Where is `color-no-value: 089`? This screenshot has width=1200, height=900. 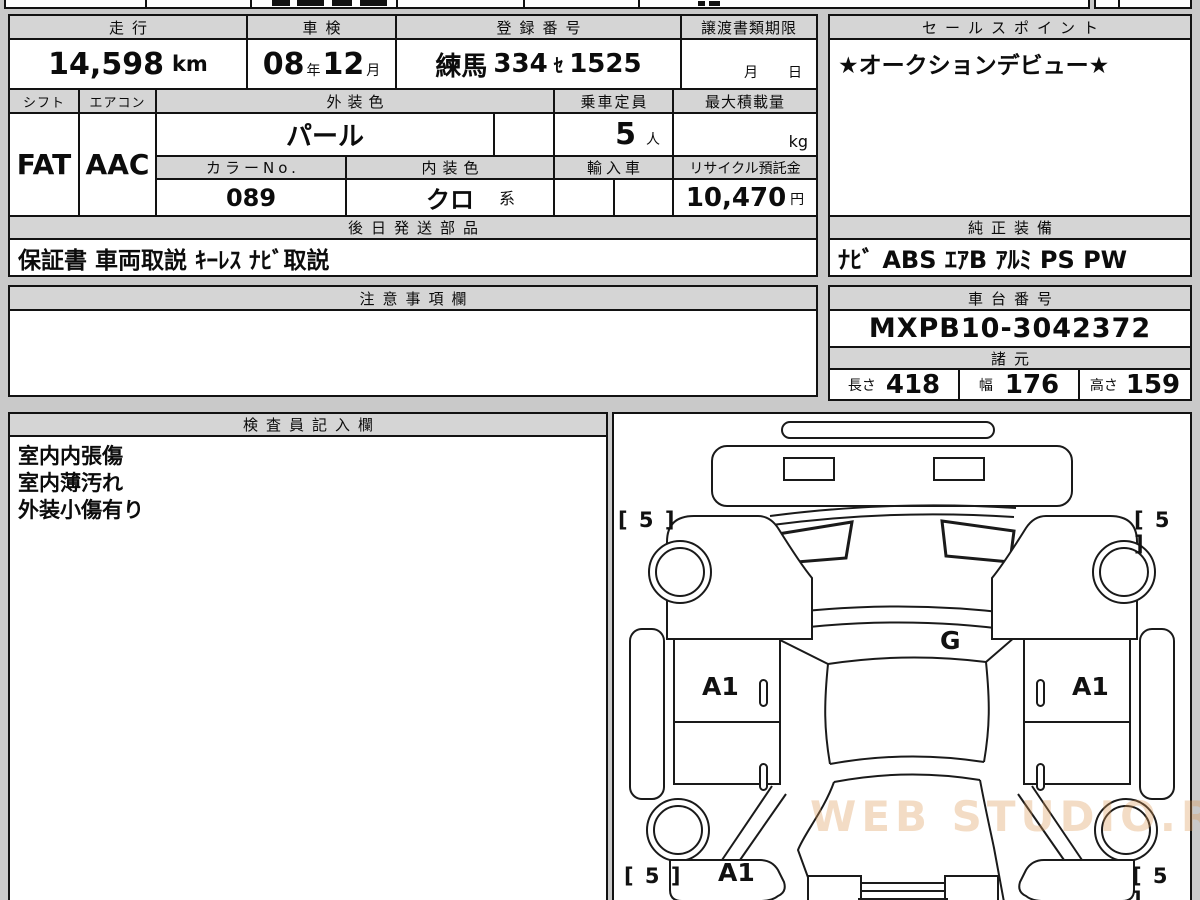 color-no-value: 089 is located at coordinates (251, 197).